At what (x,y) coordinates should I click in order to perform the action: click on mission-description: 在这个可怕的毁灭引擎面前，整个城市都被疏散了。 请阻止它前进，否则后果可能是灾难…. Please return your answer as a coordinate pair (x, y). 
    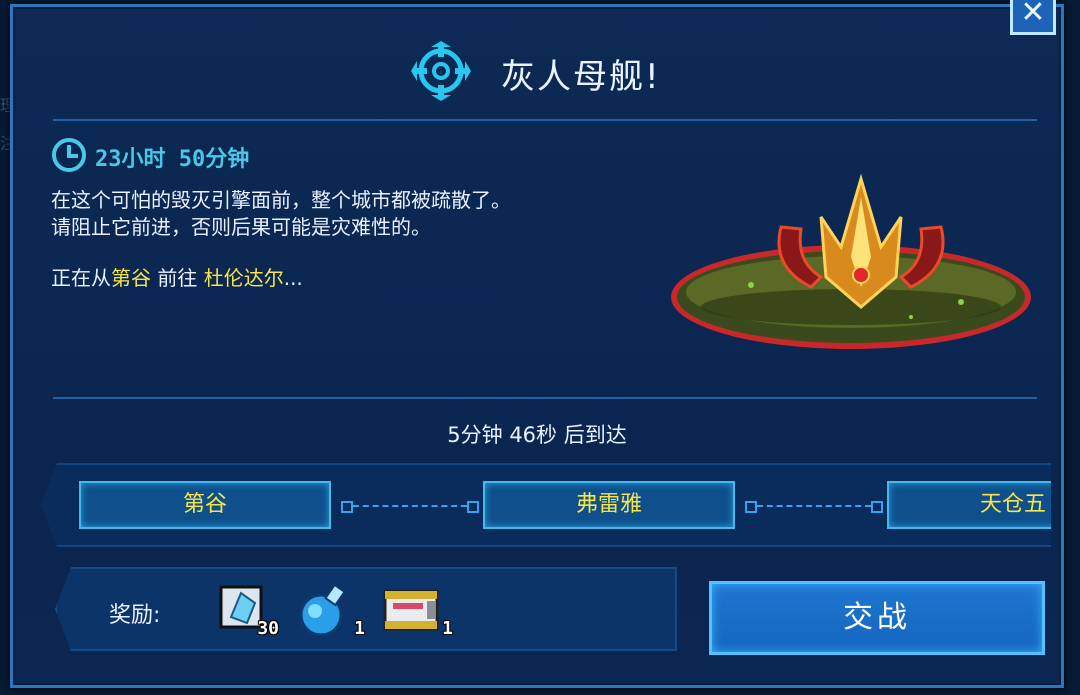
    Looking at the image, I should click on (351, 214).